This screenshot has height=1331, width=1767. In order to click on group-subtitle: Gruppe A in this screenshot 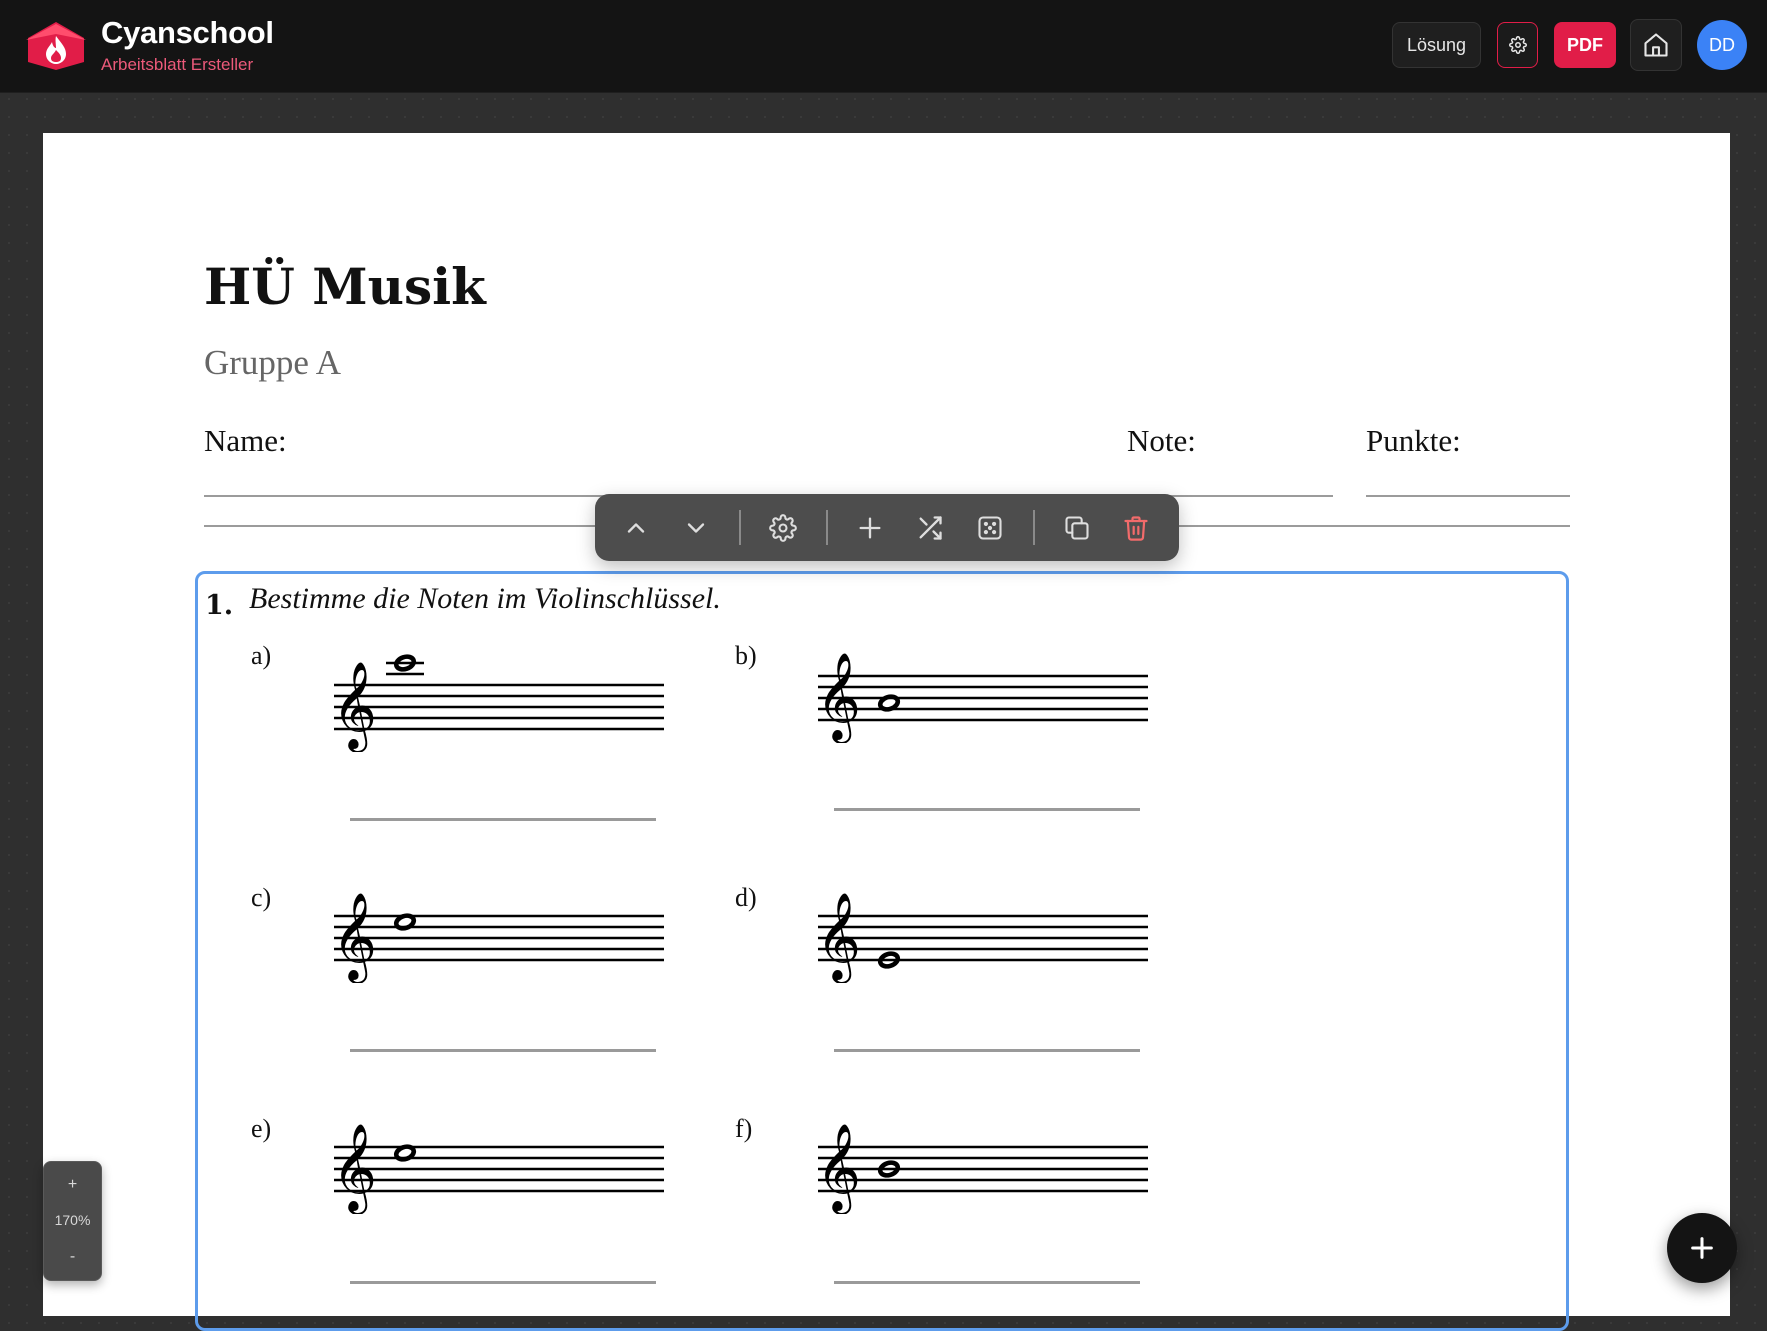, I will do `click(272, 363)`.